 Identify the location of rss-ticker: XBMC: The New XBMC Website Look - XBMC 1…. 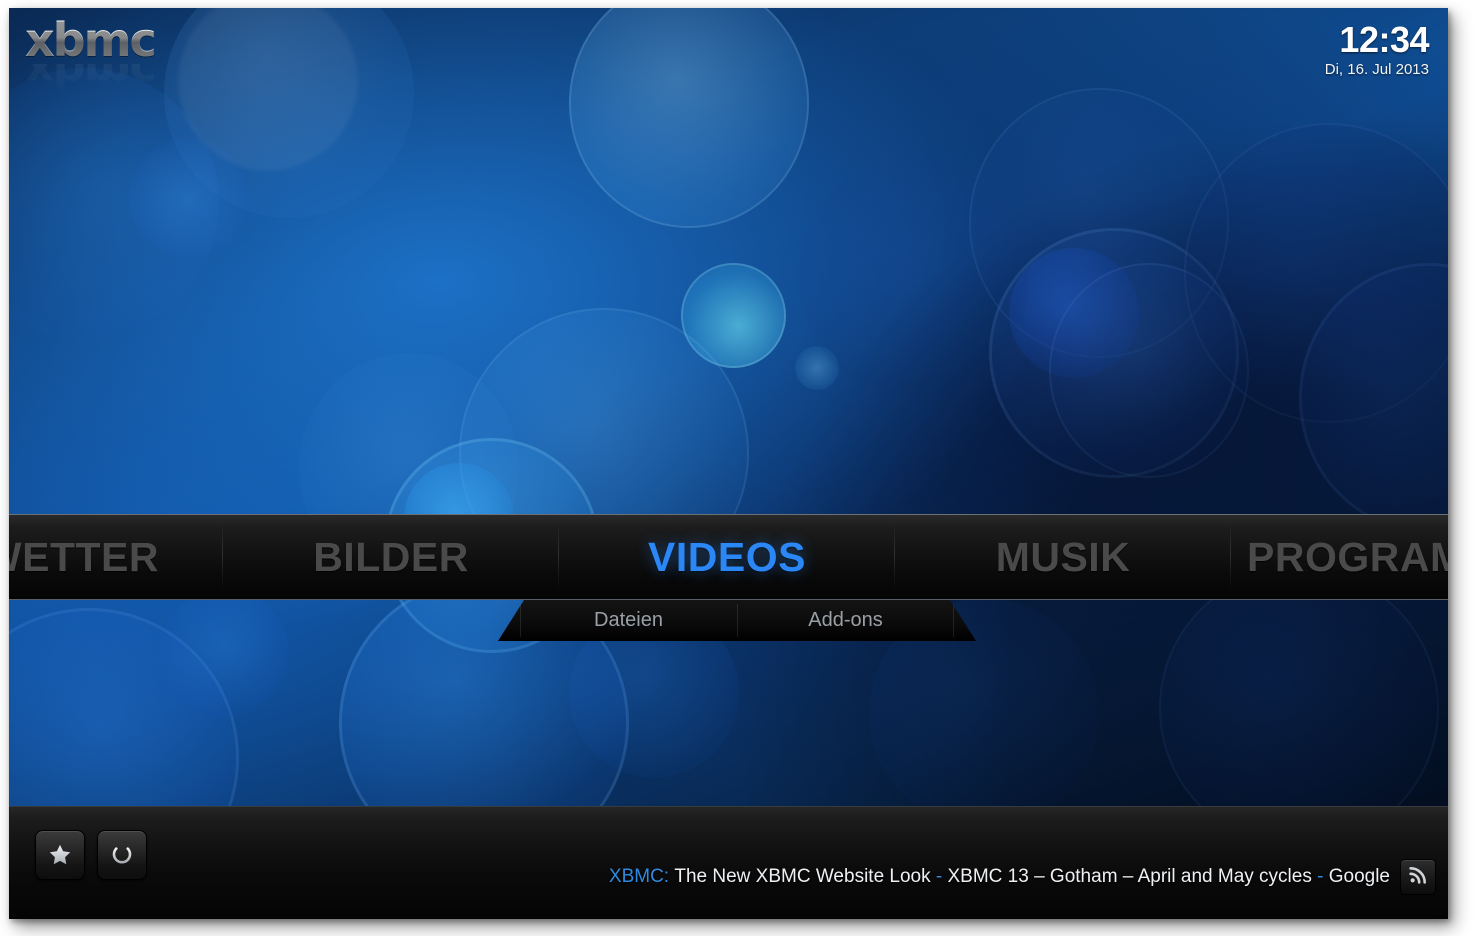
(759, 877).